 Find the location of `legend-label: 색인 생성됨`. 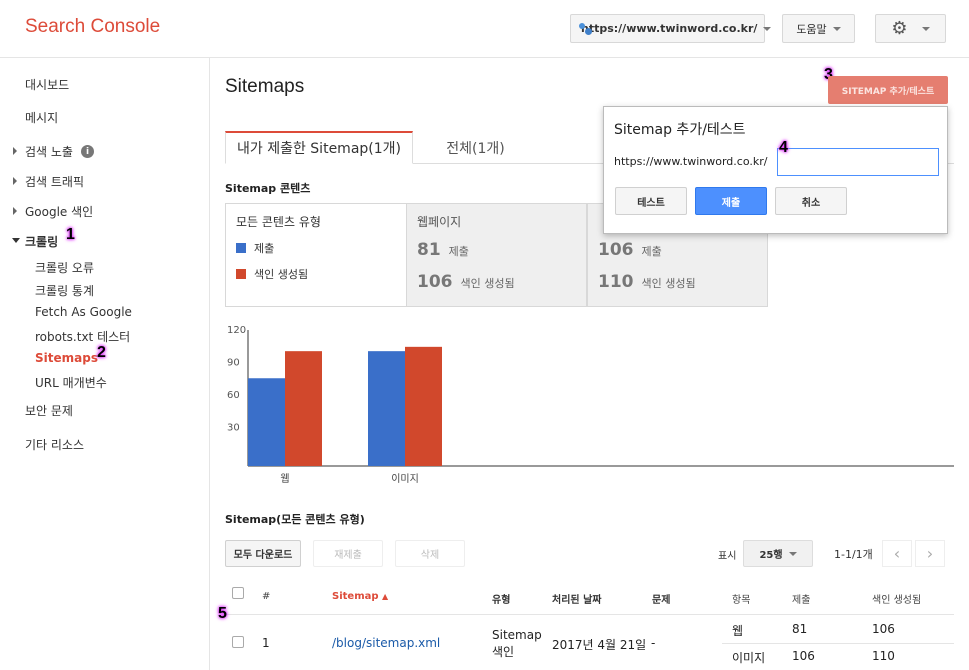

legend-label: 색인 생성됨 is located at coordinates (281, 274).